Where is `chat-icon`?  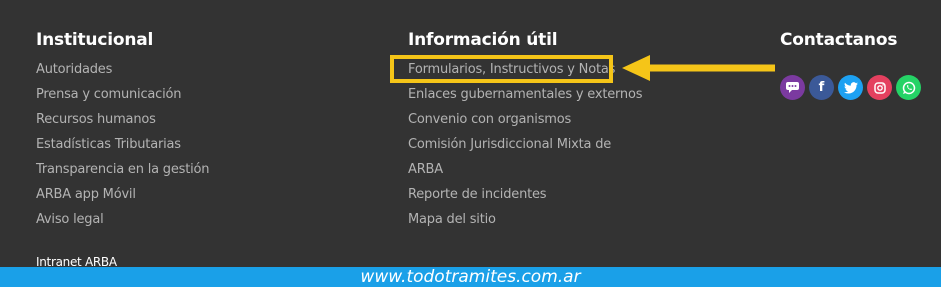 chat-icon is located at coordinates (792, 87).